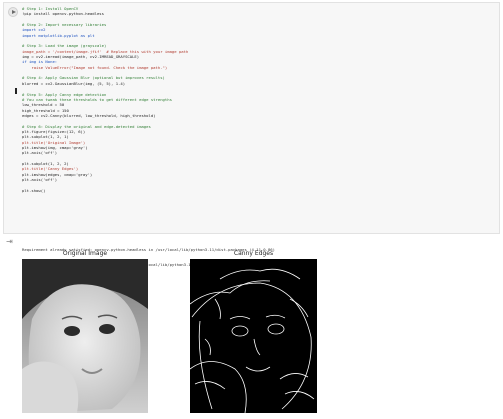 Image resolution: width=503 pixels, height=419 pixels. What do you see at coordinates (253, 253) in the screenshot?
I see `subplot-title-canny: Canny Edges` at bounding box center [253, 253].